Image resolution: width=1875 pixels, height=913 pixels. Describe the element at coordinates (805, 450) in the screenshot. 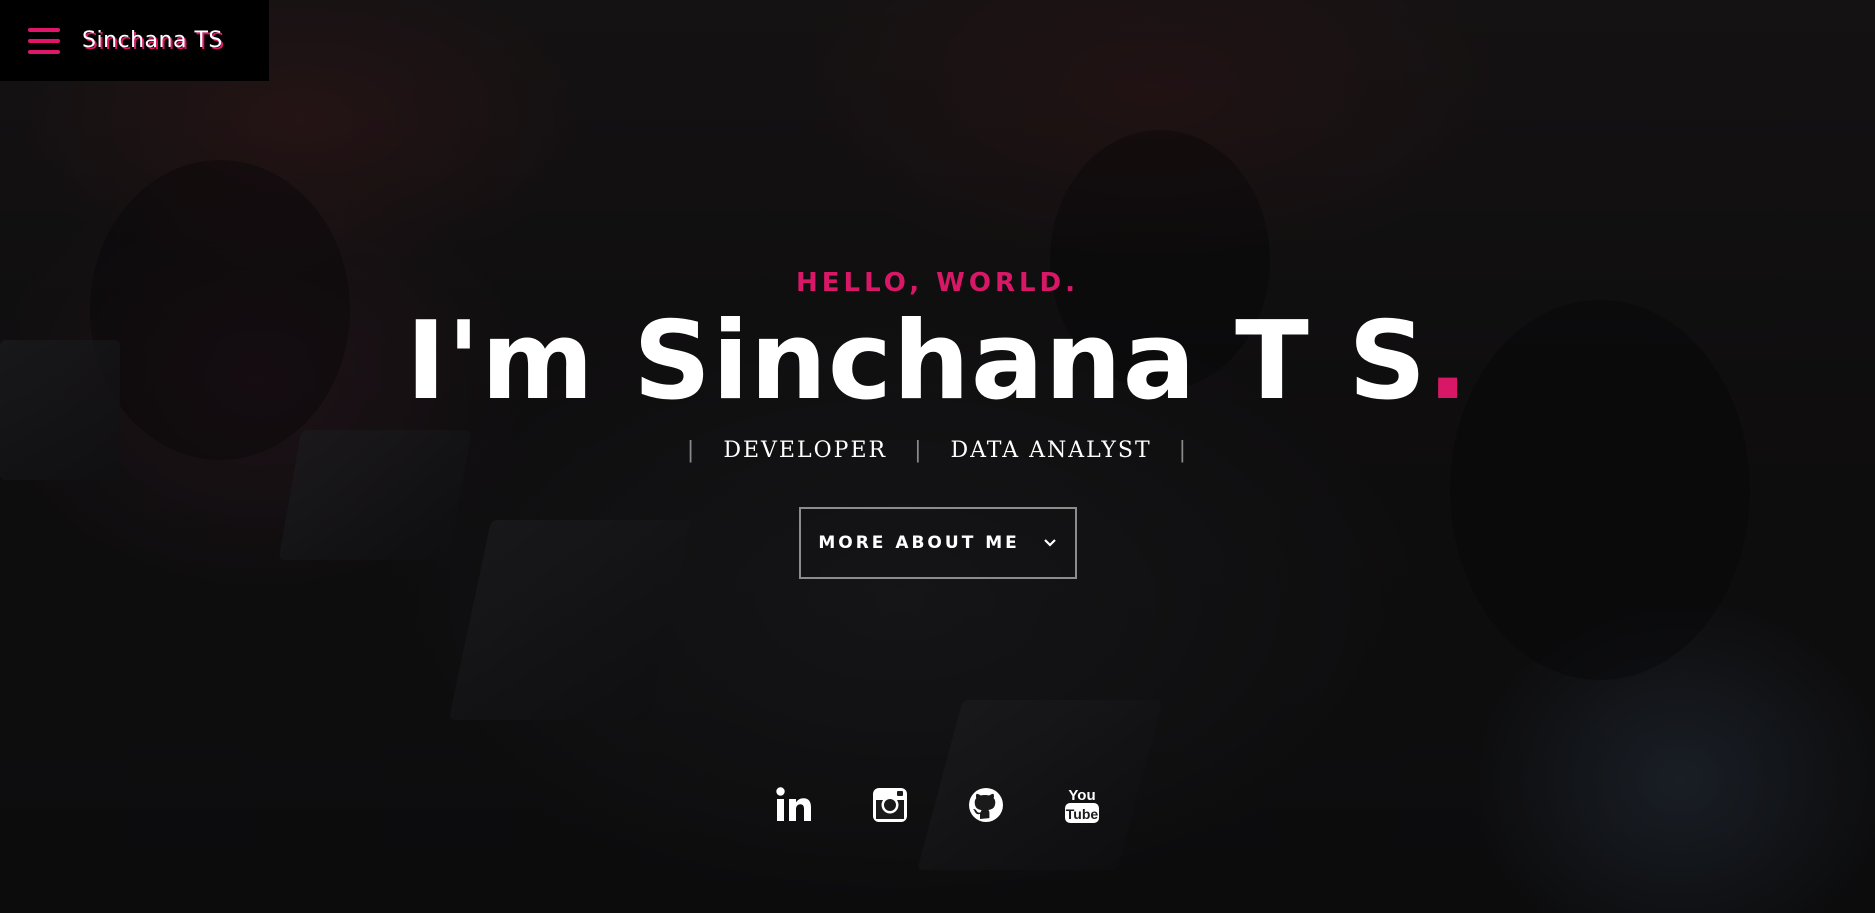

I see `role-developer: DEVELOPER` at that location.